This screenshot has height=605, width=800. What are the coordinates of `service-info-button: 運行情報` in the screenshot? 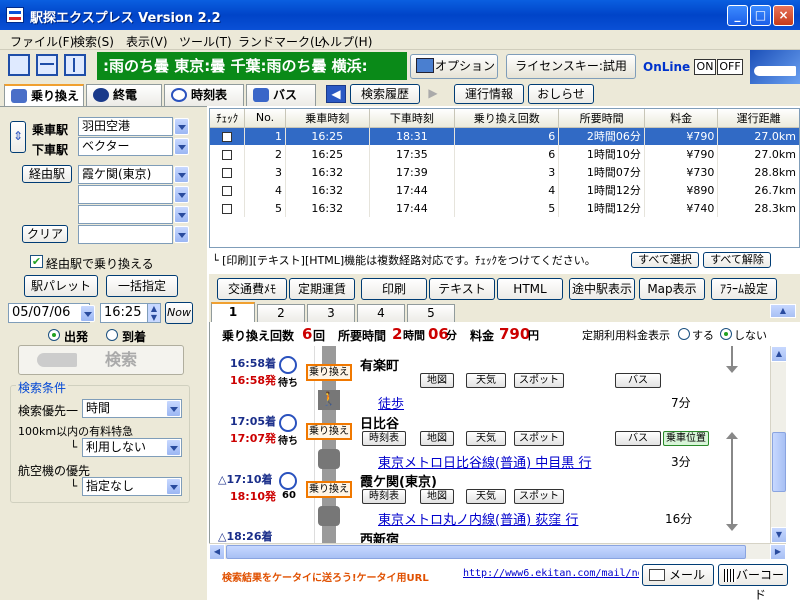 It's located at (489, 94).